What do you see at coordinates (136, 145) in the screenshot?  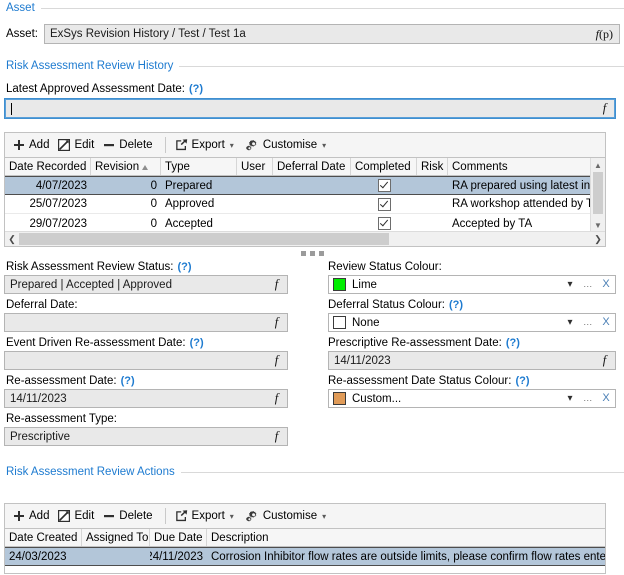 I see `delete-button-label: Delete` at bounding box center [136, 145].